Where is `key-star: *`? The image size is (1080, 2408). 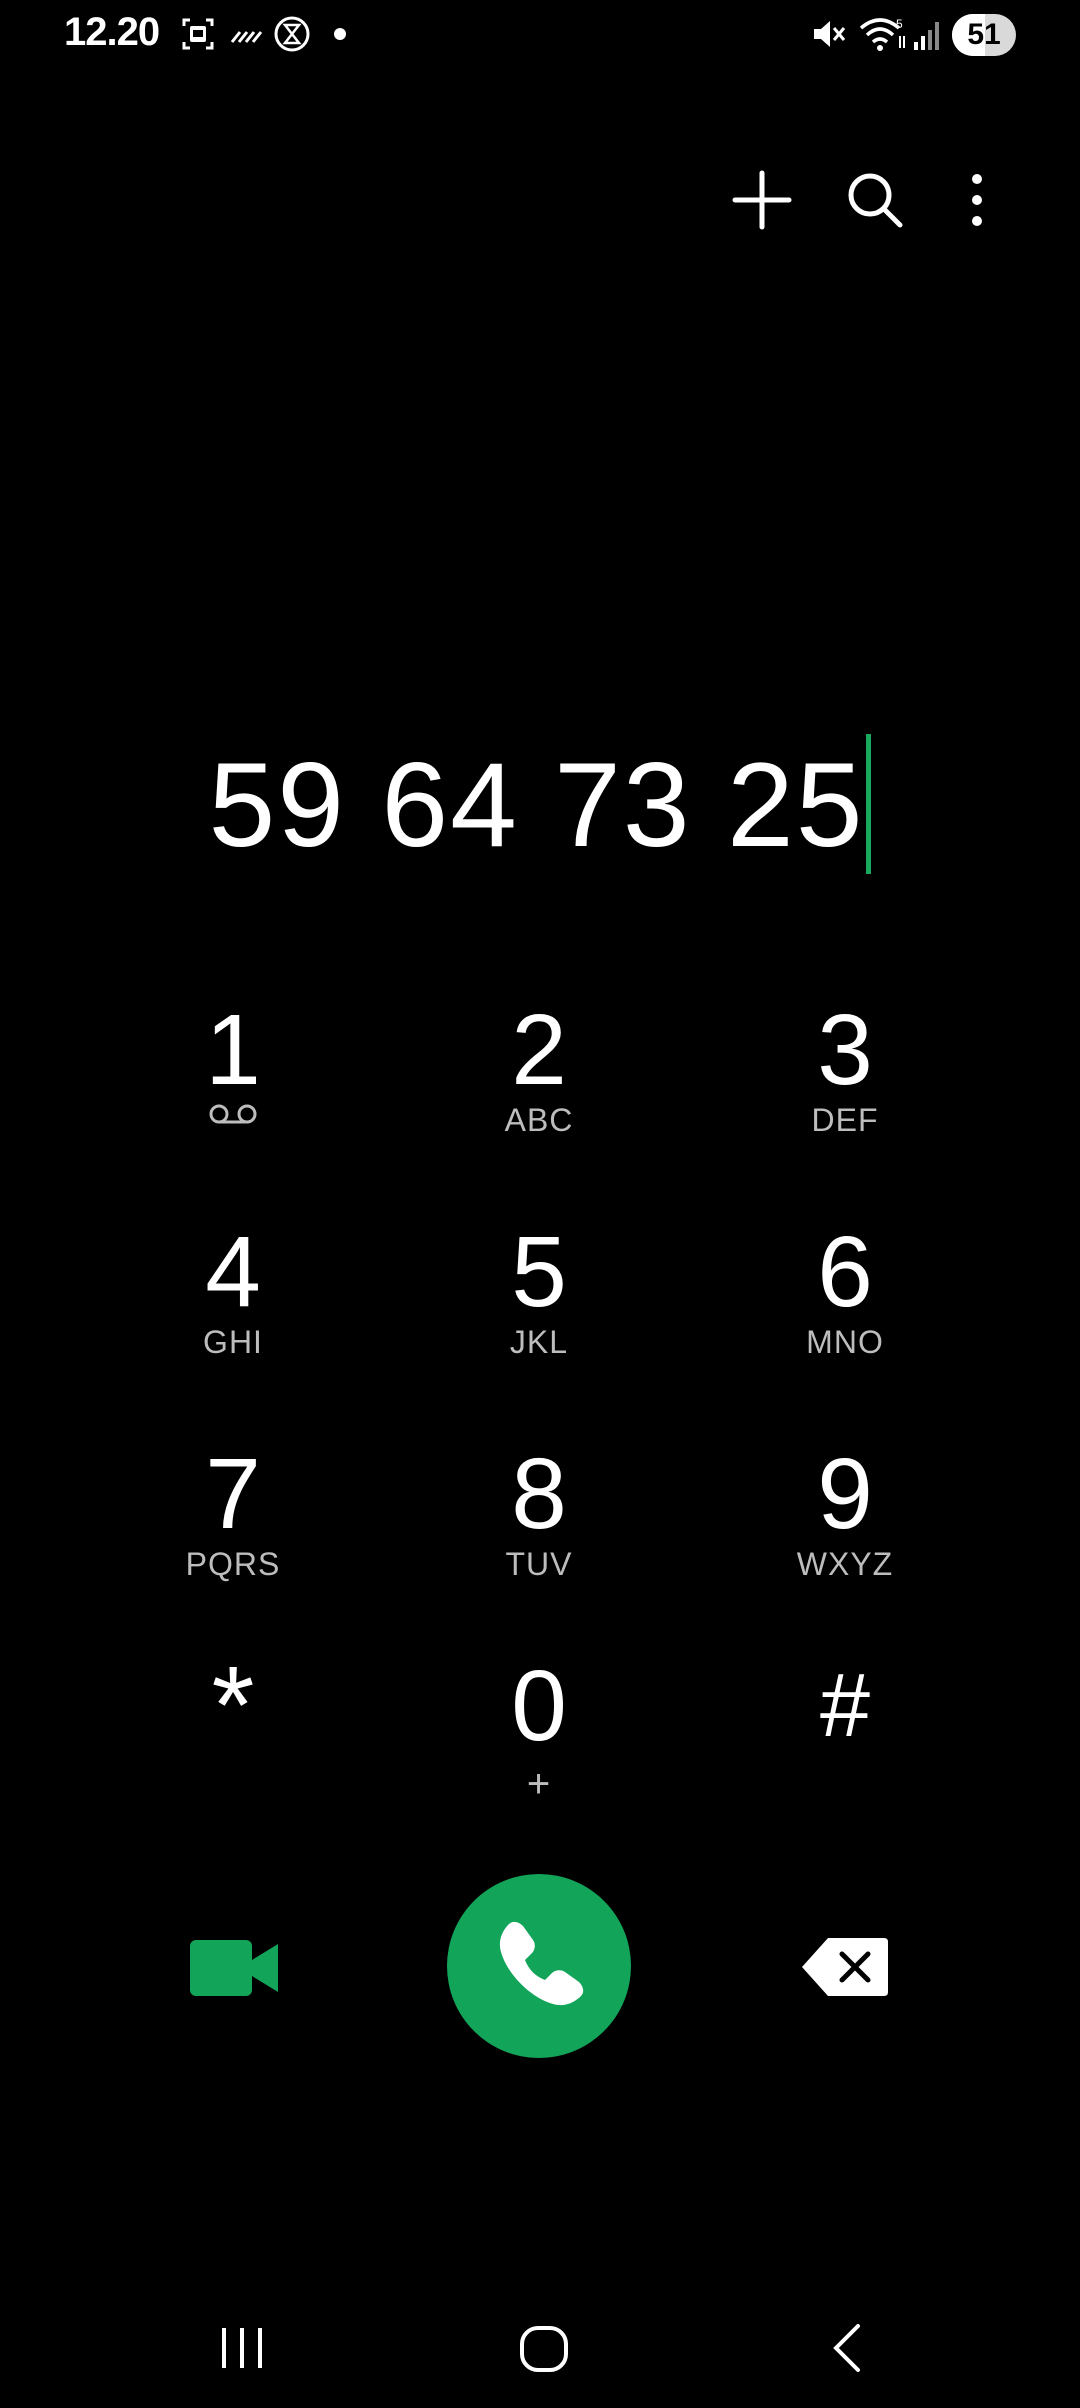 key-star: * is located at coordinates (233, 1750).